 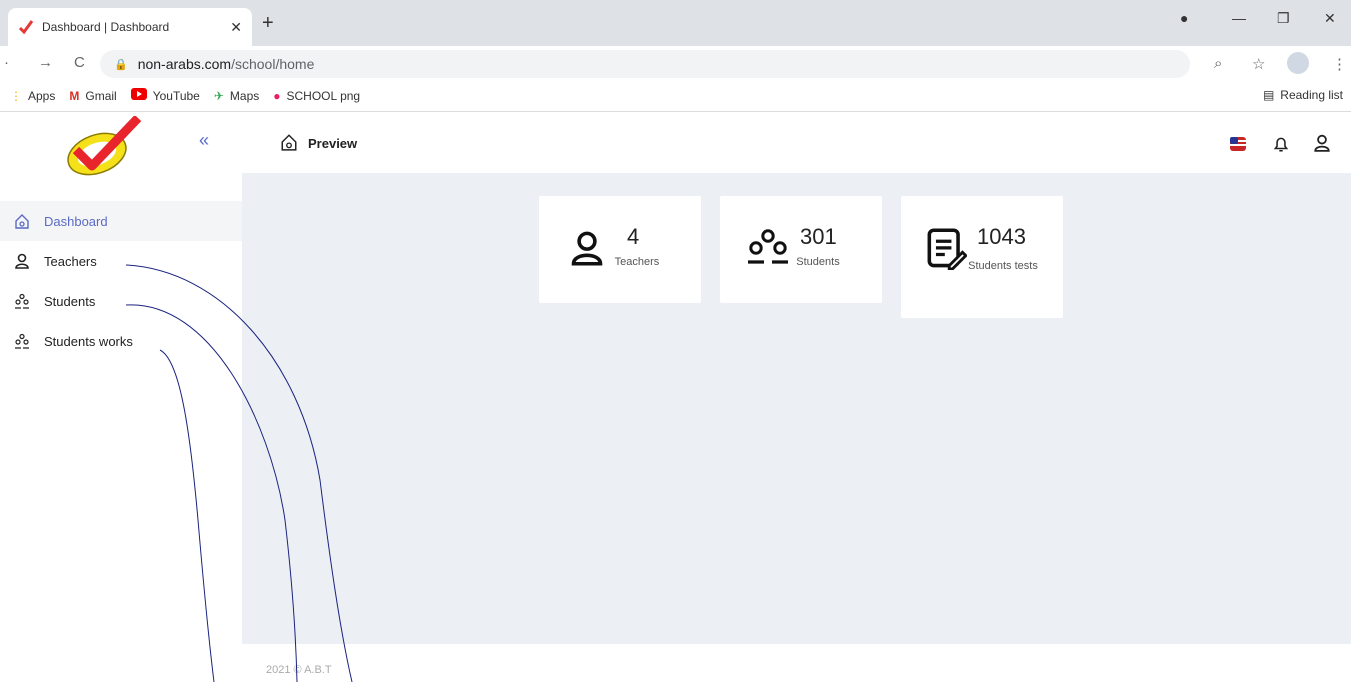 What do you see at coordinates (138, 95) in the screenshot?
I see `youtube-icon` at bounding box center [138, 95].